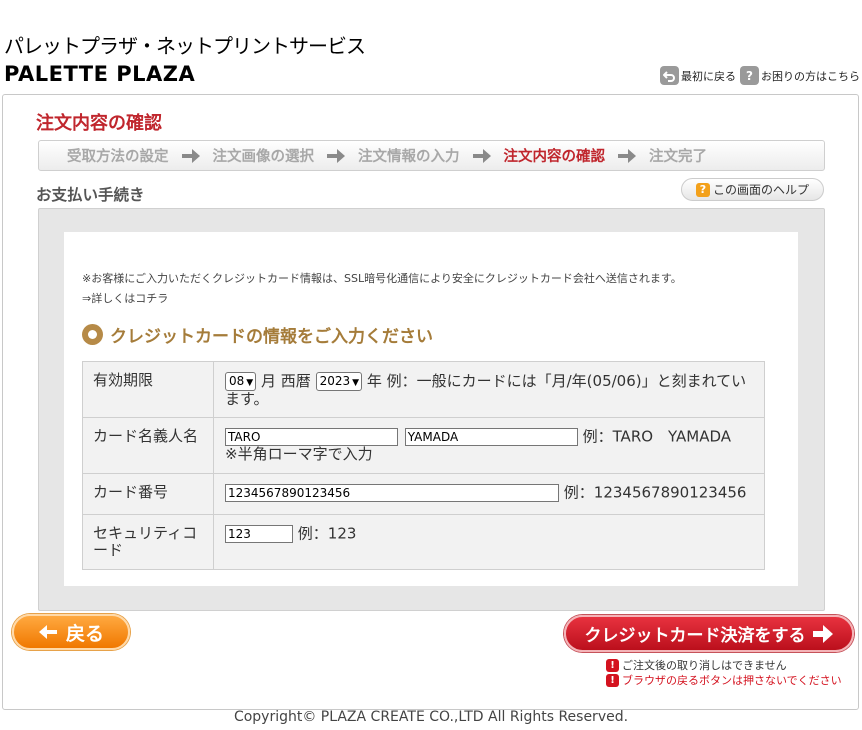 The width and height of the screenshot is (862, 730). Describe the element at coordinates (263, 157) in the screenshot. I see `step-image-select: 注文画像の選択` at that location.